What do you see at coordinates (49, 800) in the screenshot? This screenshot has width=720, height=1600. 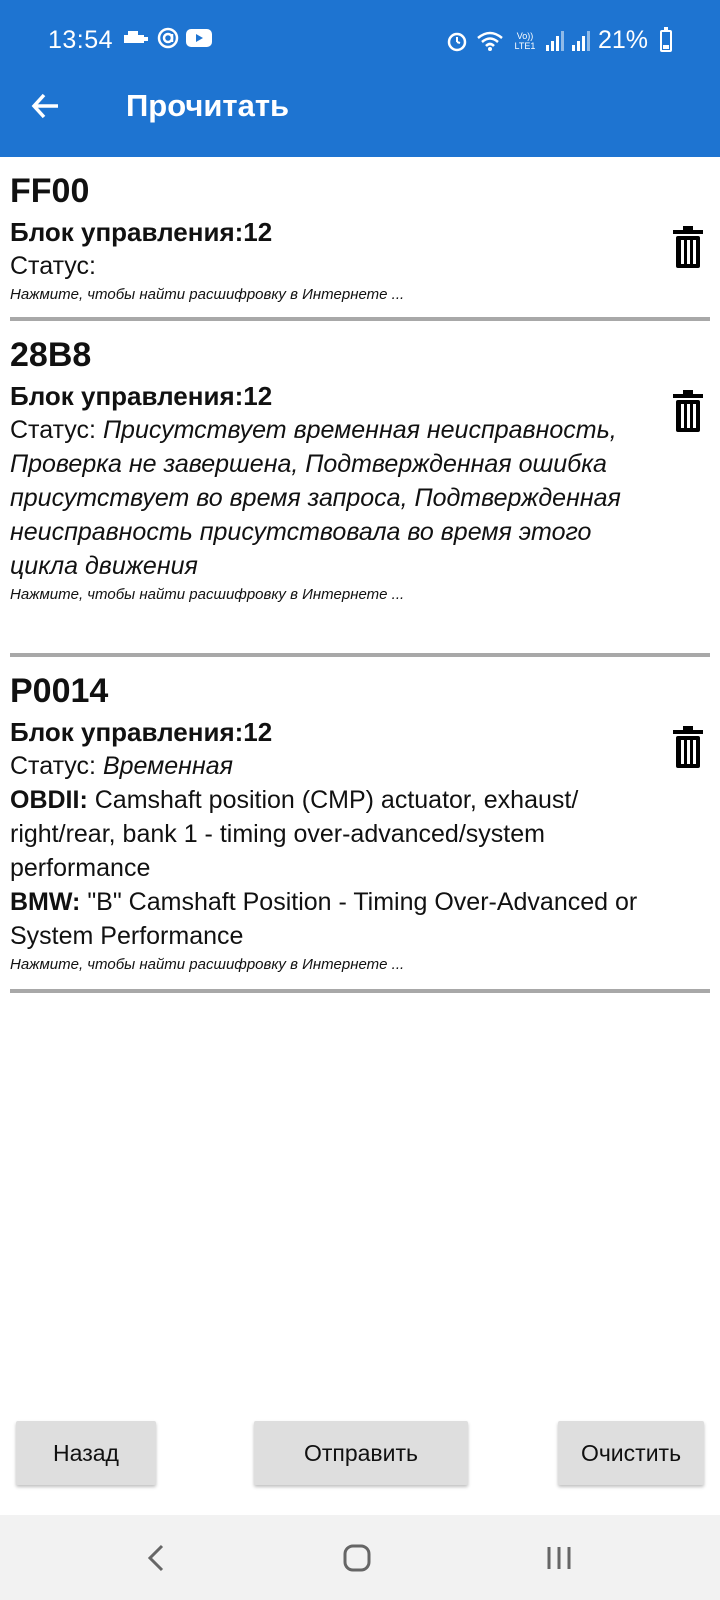 I see `obdii-label: OBDII:` at bounding box center [49, 800].